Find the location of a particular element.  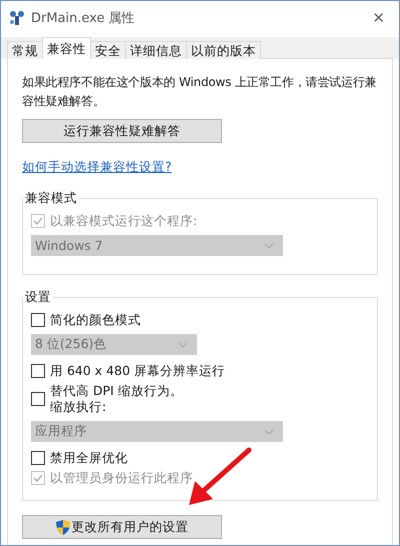

tab: 以前的版本 is located at coordinates (223, 50).